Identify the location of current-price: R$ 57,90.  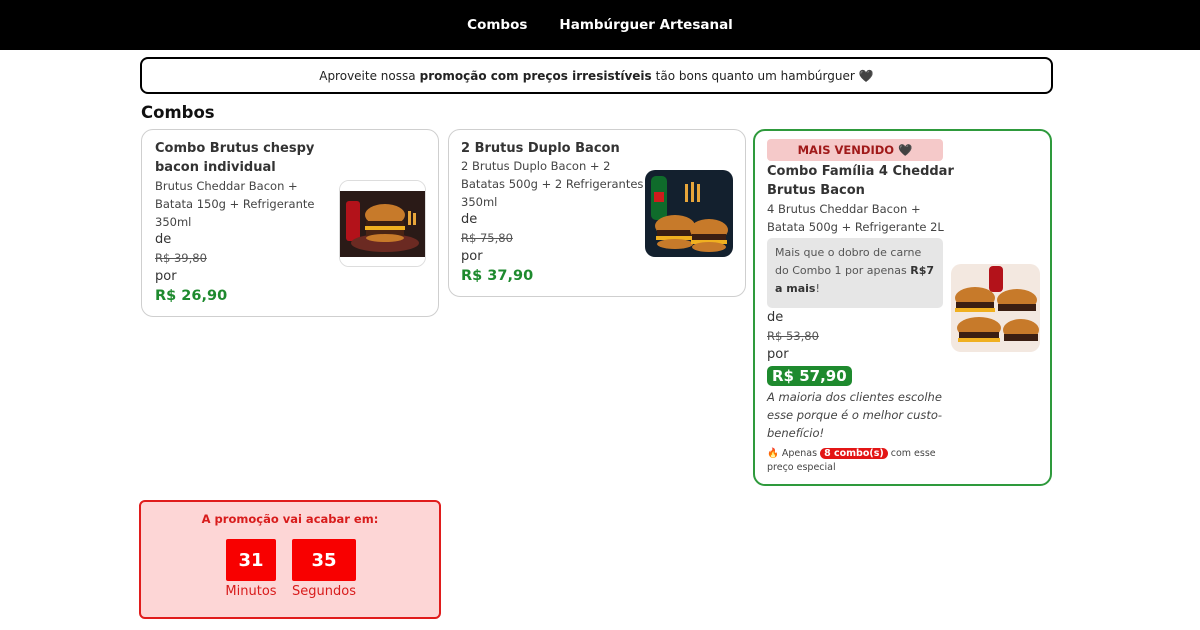
(809, 376).